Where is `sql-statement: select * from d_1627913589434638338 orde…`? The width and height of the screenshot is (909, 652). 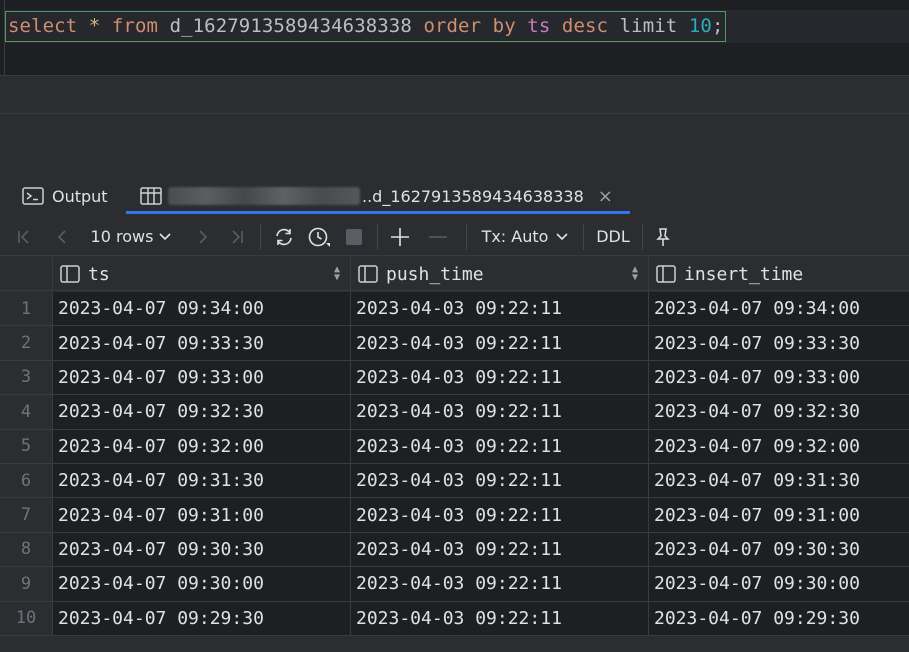 sql-statement: select * from d_1627913589434638338 orde… is located at coordinates (366, 26).